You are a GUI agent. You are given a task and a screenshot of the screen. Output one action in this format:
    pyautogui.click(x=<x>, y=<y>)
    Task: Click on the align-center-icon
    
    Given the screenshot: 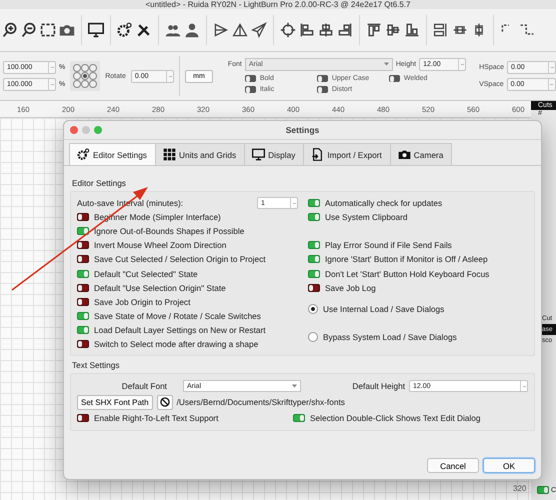 What is the action you would take?
    pyautogui.click(x=326, y=30)
    